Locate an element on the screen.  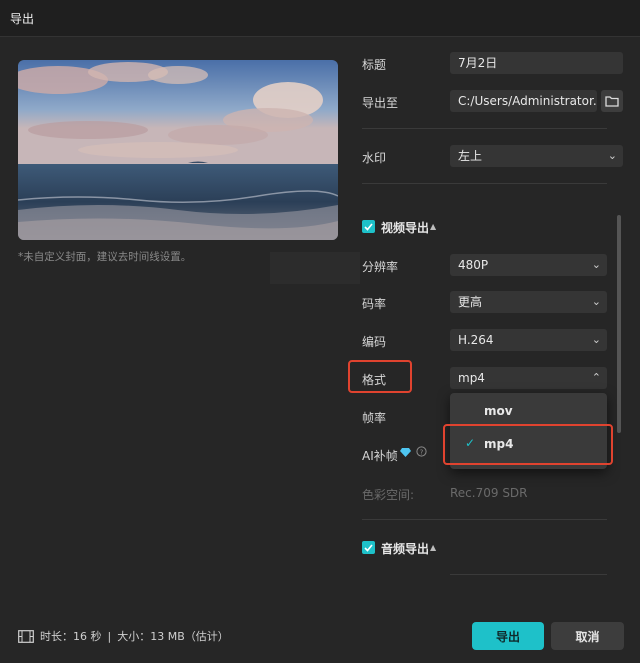
film-icon is located at coordinates (26, 636).